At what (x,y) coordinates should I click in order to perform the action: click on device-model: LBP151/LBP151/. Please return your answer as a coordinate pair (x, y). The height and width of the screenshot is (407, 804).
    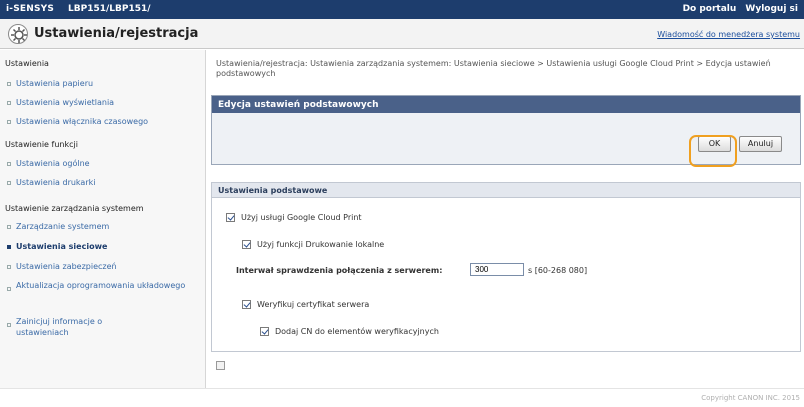
    Looking at the image, I should click on (109, 9).